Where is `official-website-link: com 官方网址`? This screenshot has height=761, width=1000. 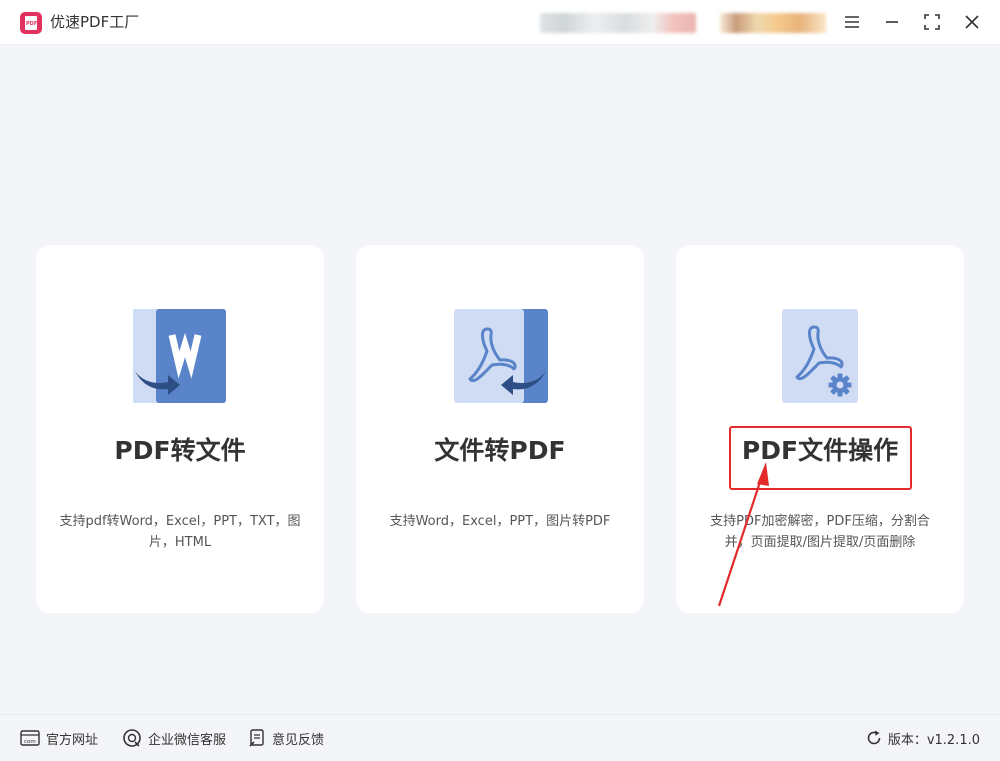 official-website-link: com 官方网址 is located at coordinates (59, 738).